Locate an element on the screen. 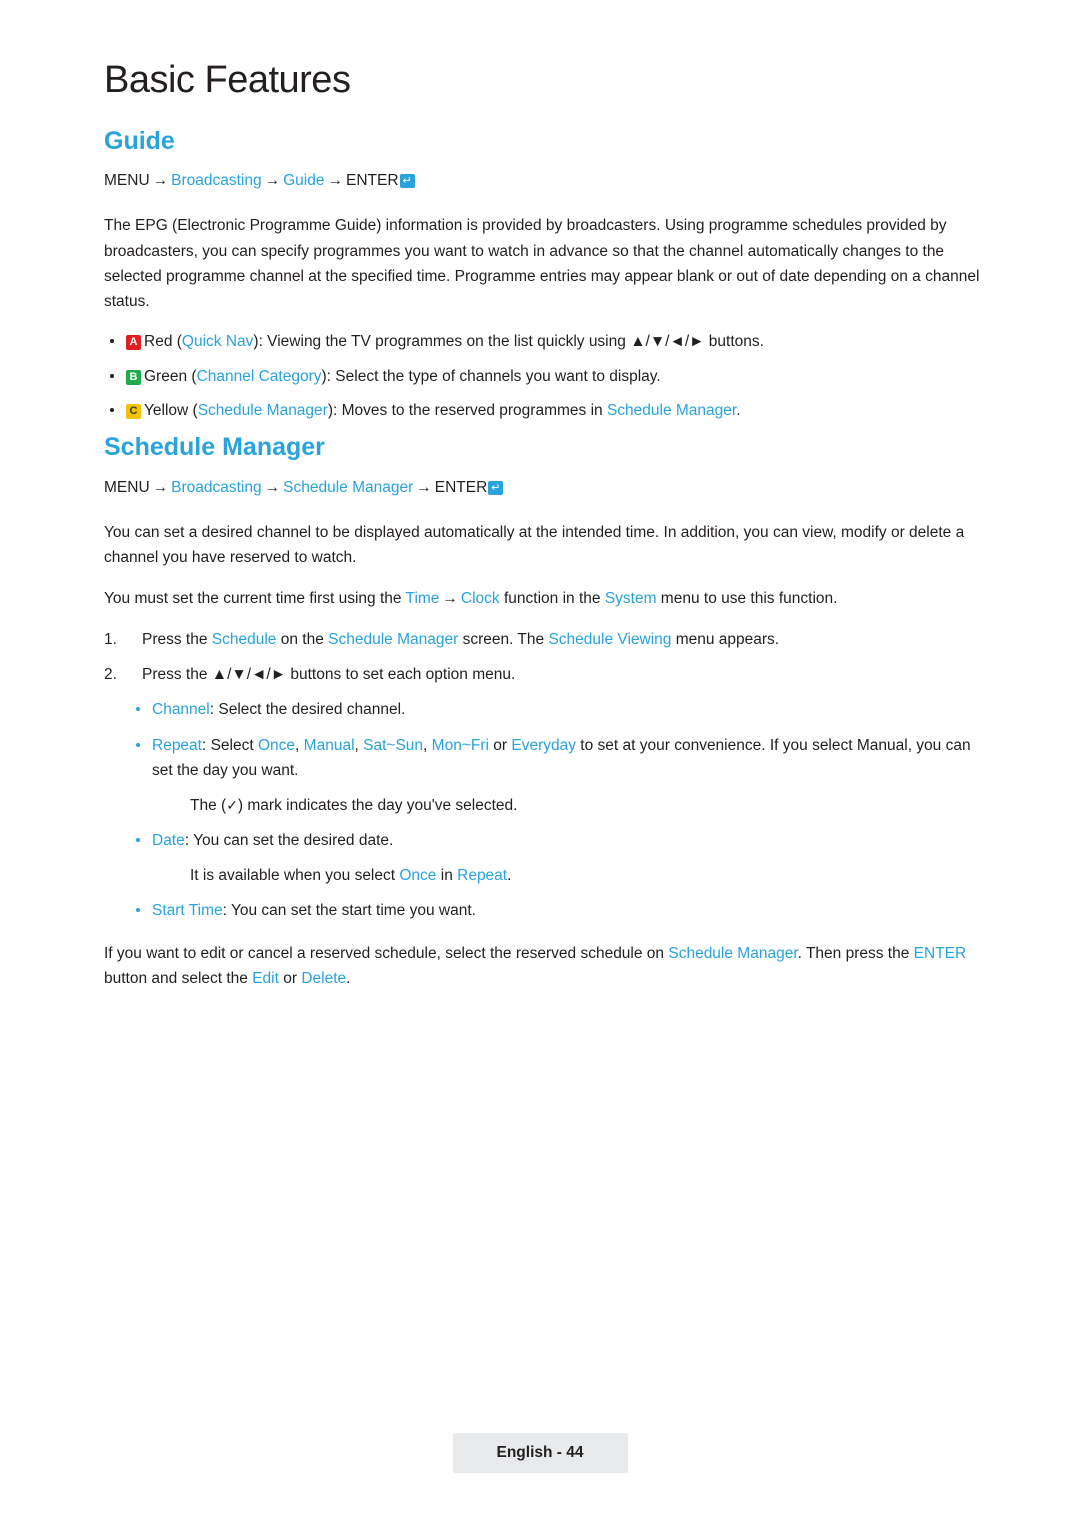 The image size is (1080, 1519). link-system: System is located at coordinates (630, 599).